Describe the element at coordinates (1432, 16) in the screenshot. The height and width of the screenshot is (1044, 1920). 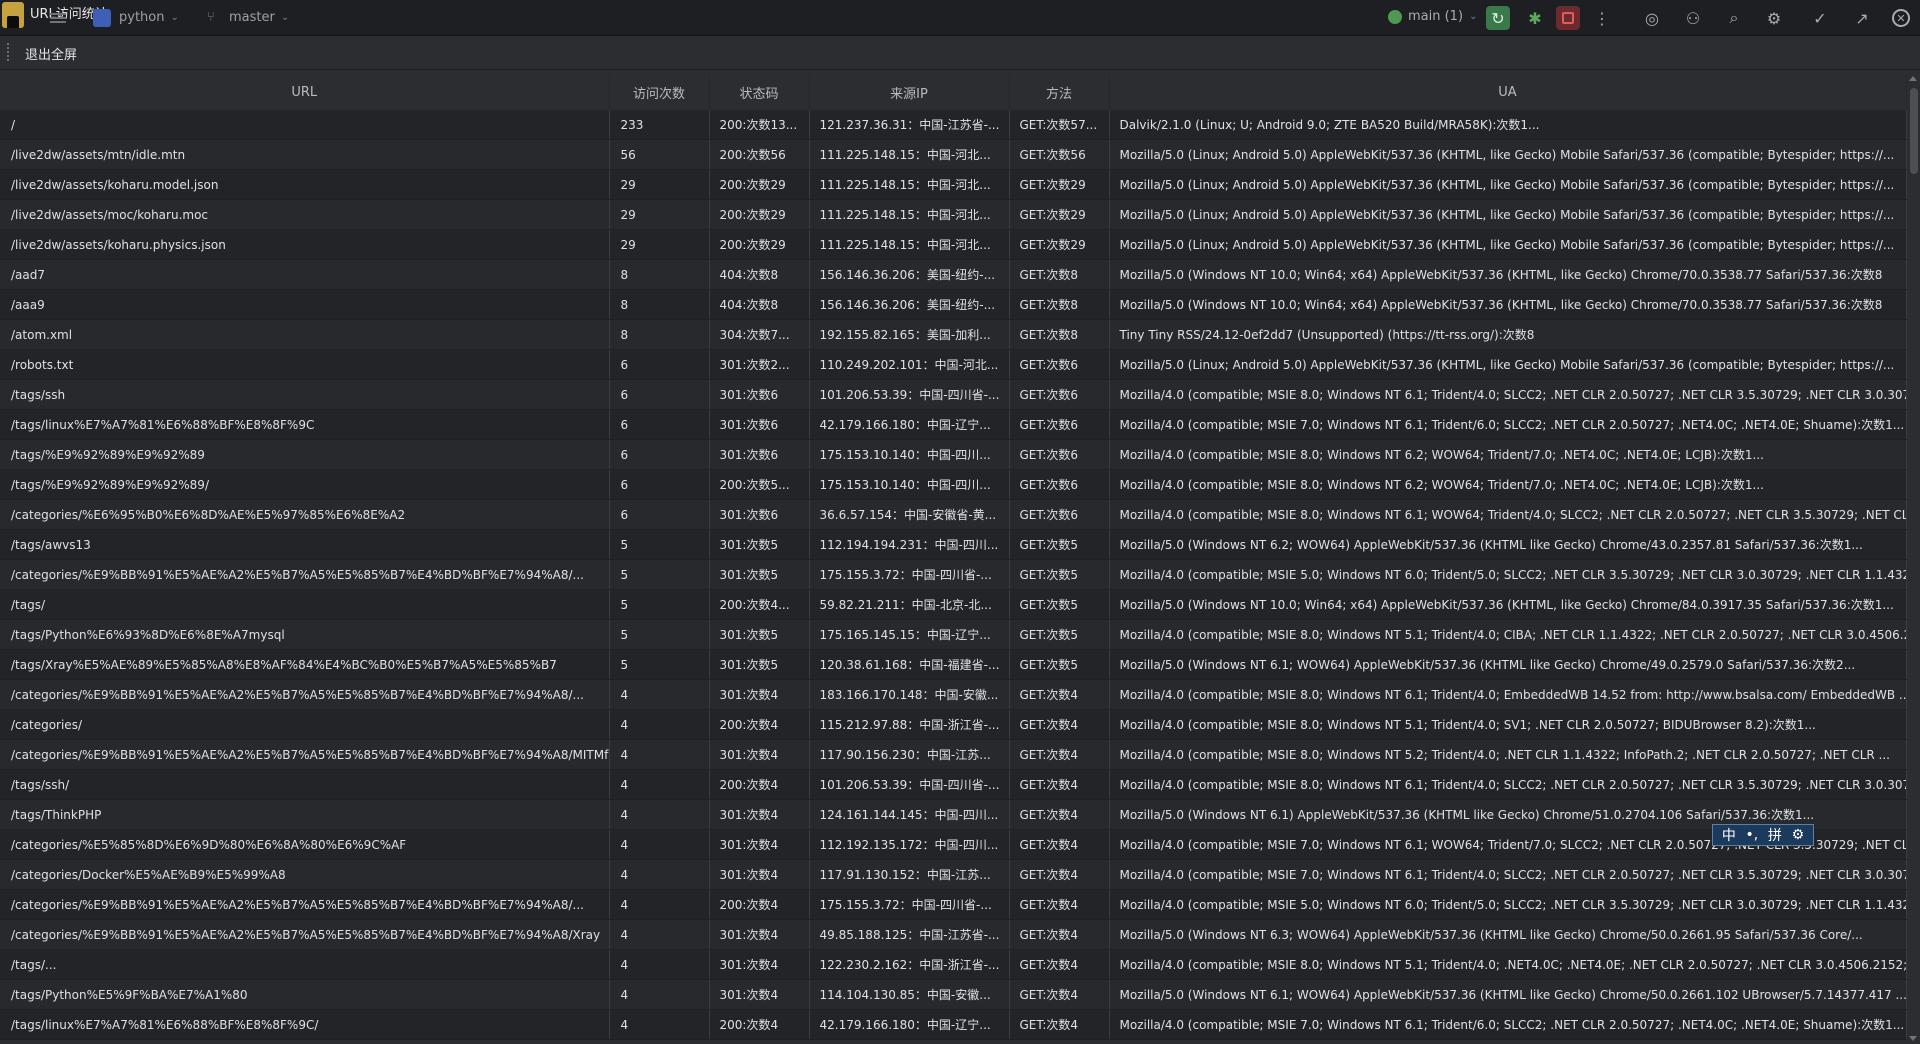
I see `run-config-selector: main (1) ⌄` at that location.